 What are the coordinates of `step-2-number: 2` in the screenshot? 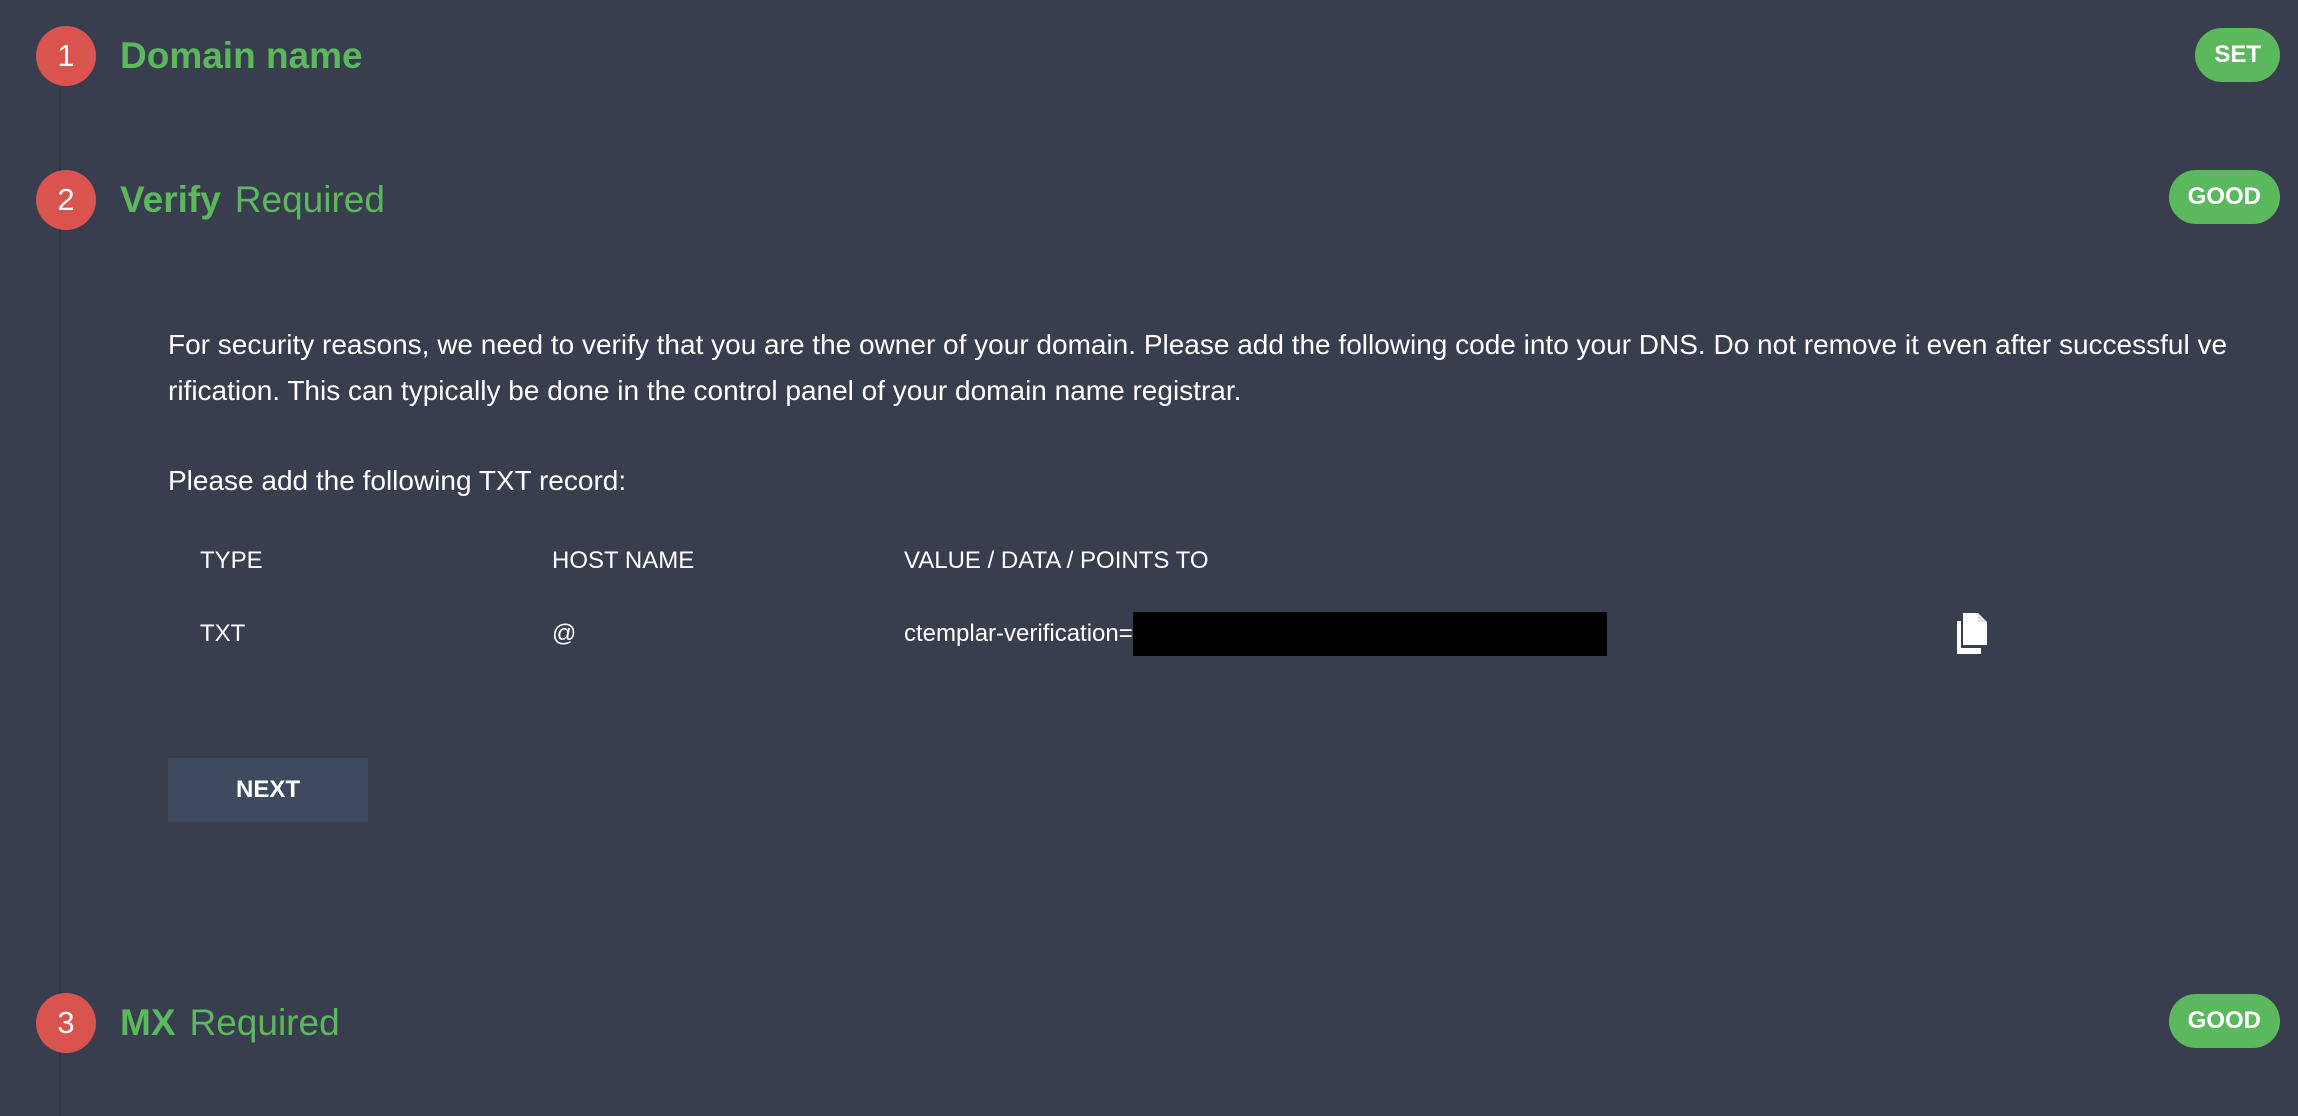 It's located at (66, 200).